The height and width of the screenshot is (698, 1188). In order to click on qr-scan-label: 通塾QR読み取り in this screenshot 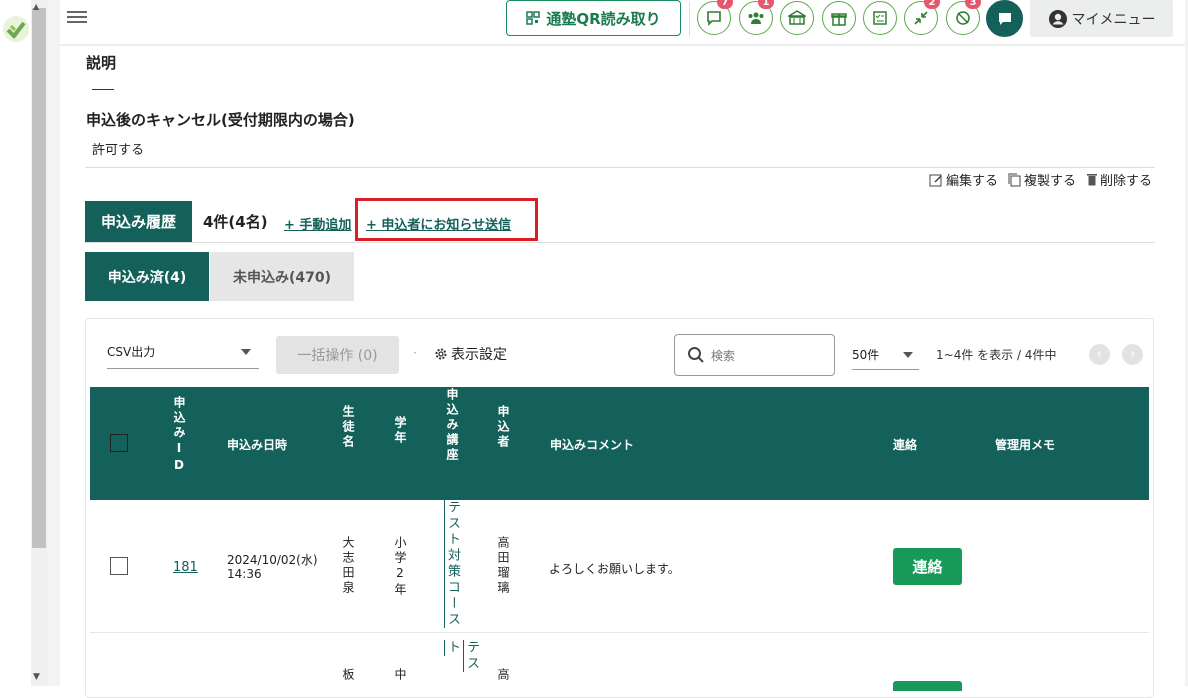, I will do `click(603, 18)`.